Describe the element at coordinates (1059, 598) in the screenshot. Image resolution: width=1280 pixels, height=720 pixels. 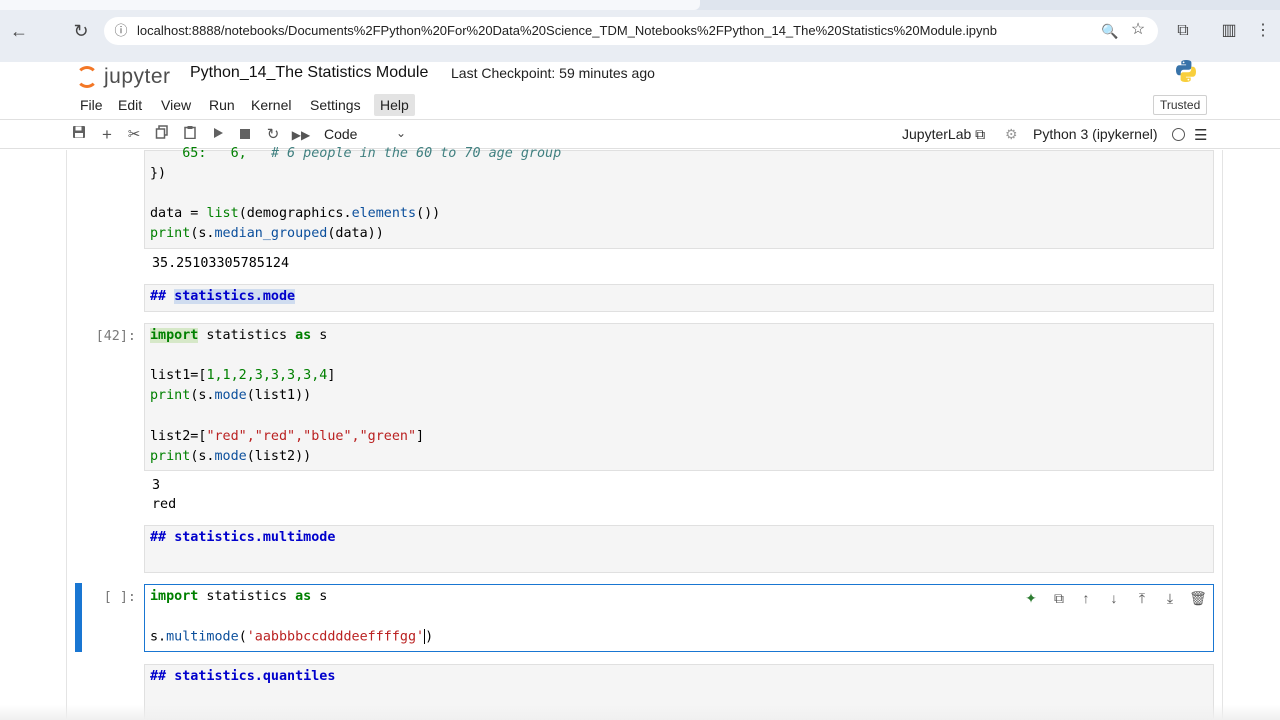
I see `duplicate-cell-icon: ⧉` at that location.